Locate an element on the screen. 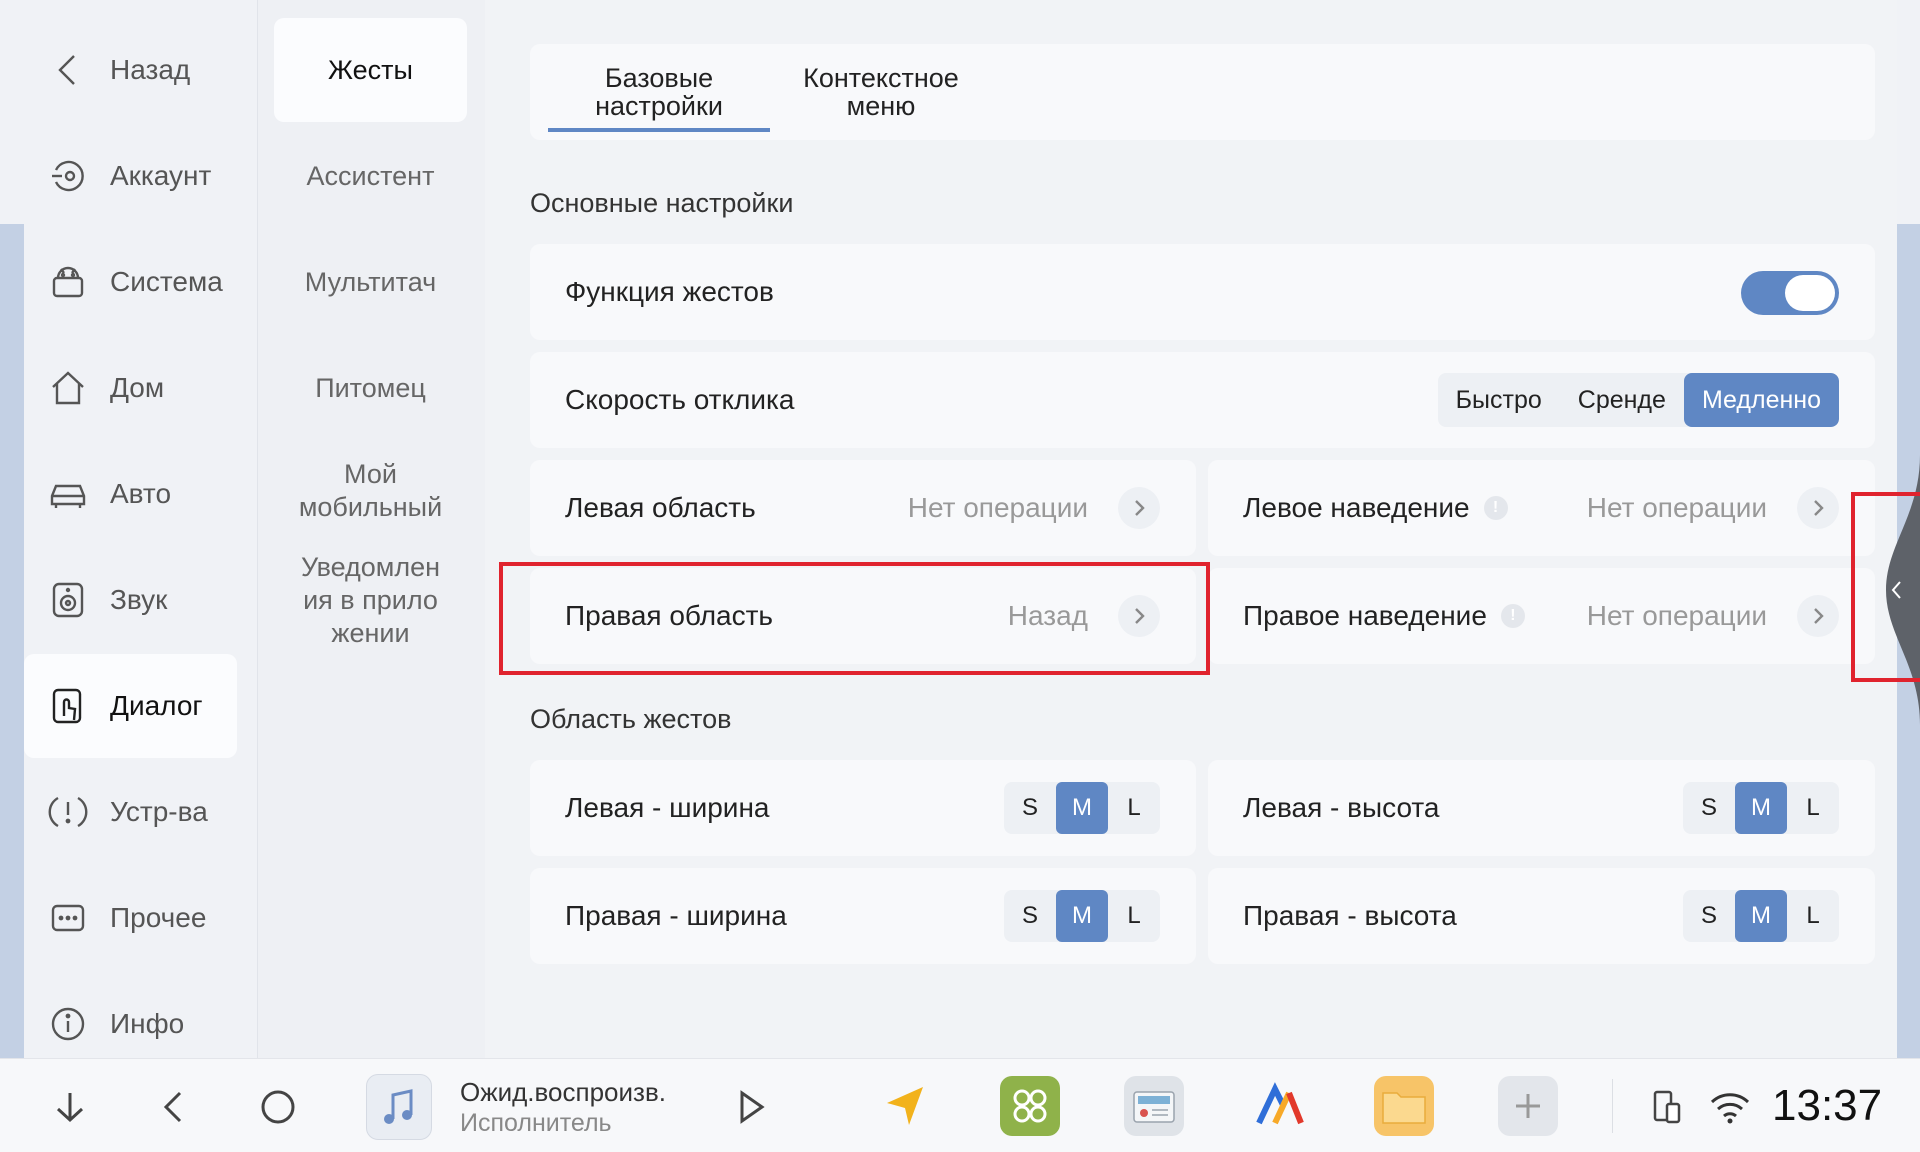  nav-item-home: Дом is located at coordinates (130, 388).